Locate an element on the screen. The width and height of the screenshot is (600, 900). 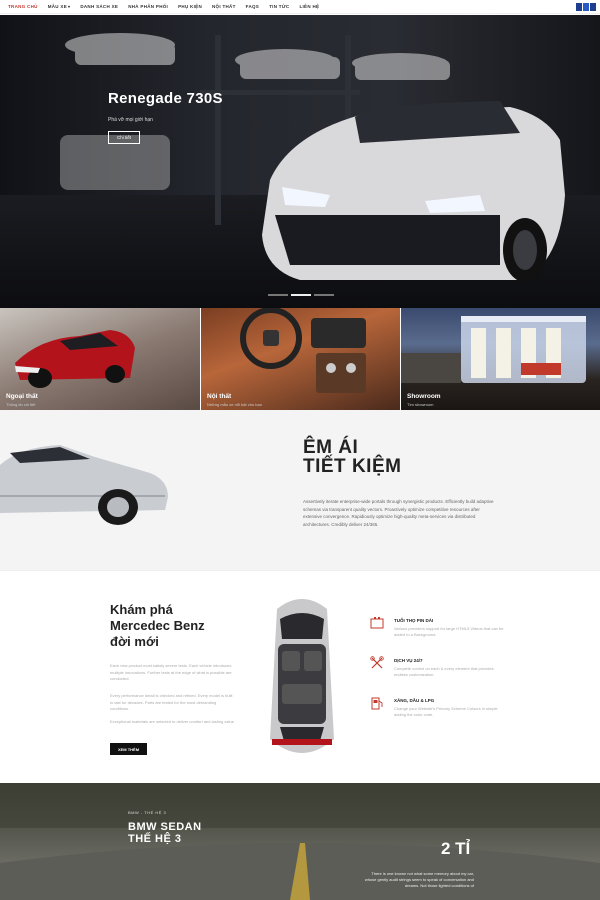
hero-details-button: Chi tiết is located at coordinates (124, 137).